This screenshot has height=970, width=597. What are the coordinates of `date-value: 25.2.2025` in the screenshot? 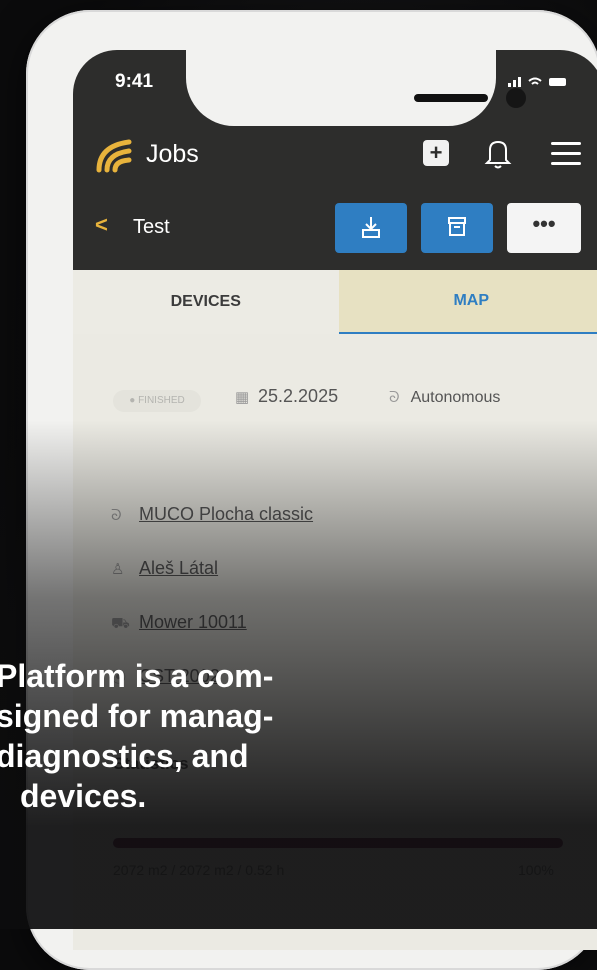 It's located at (298, 396).